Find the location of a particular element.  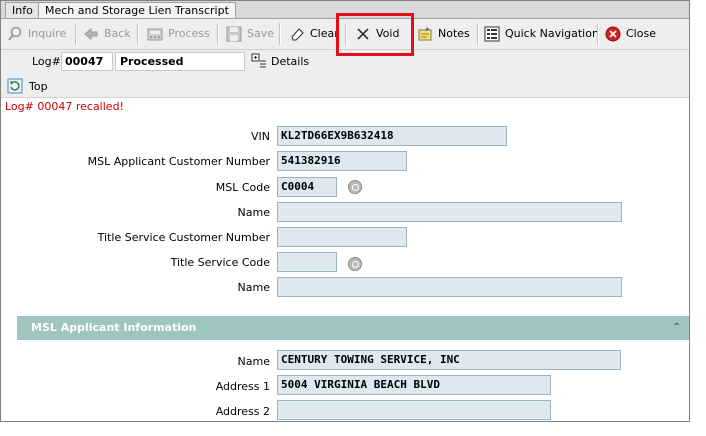

title-service-code-field is located at coordinates (307, 262).